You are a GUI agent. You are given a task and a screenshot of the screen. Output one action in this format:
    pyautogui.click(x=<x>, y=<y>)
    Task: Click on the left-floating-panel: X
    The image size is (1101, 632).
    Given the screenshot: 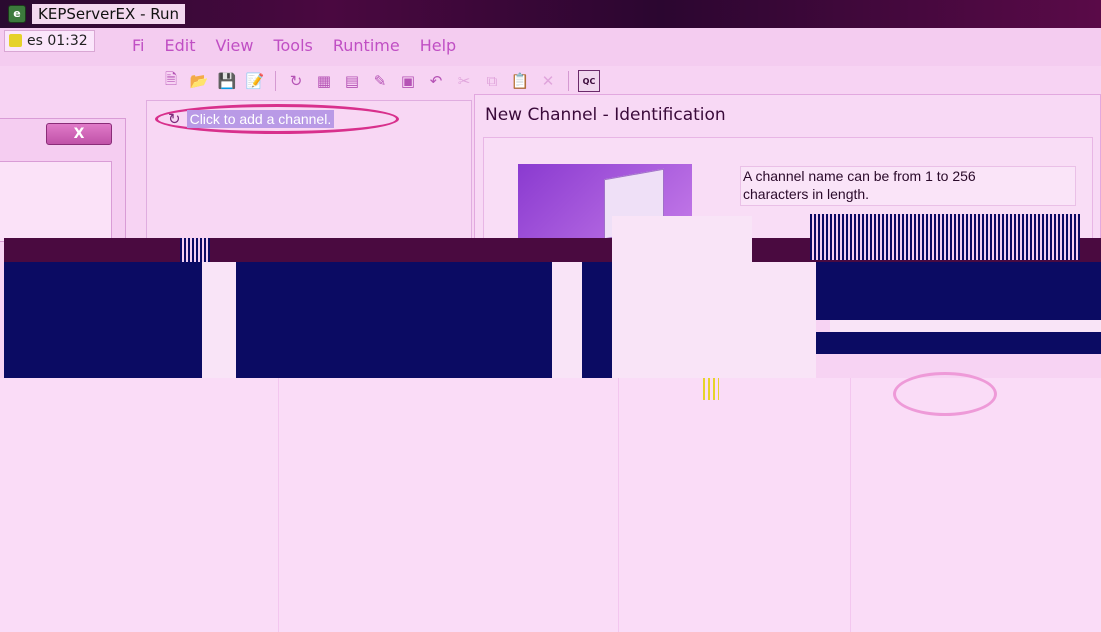 What is the action you would take?
    pyautogui.click(x=63, y=180)
    